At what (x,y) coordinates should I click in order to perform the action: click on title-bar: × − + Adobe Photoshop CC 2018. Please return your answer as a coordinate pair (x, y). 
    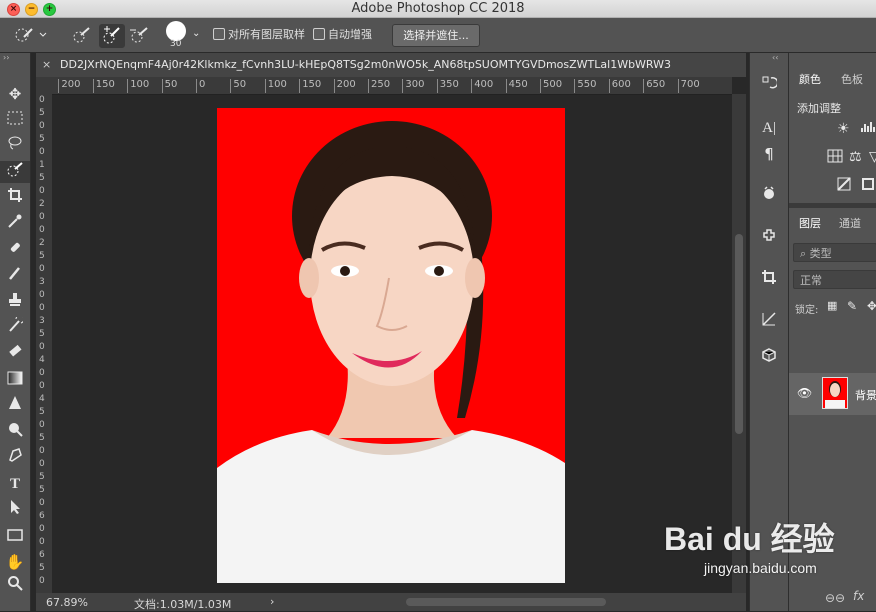
    Looking at the image, I should click on (438, 9).